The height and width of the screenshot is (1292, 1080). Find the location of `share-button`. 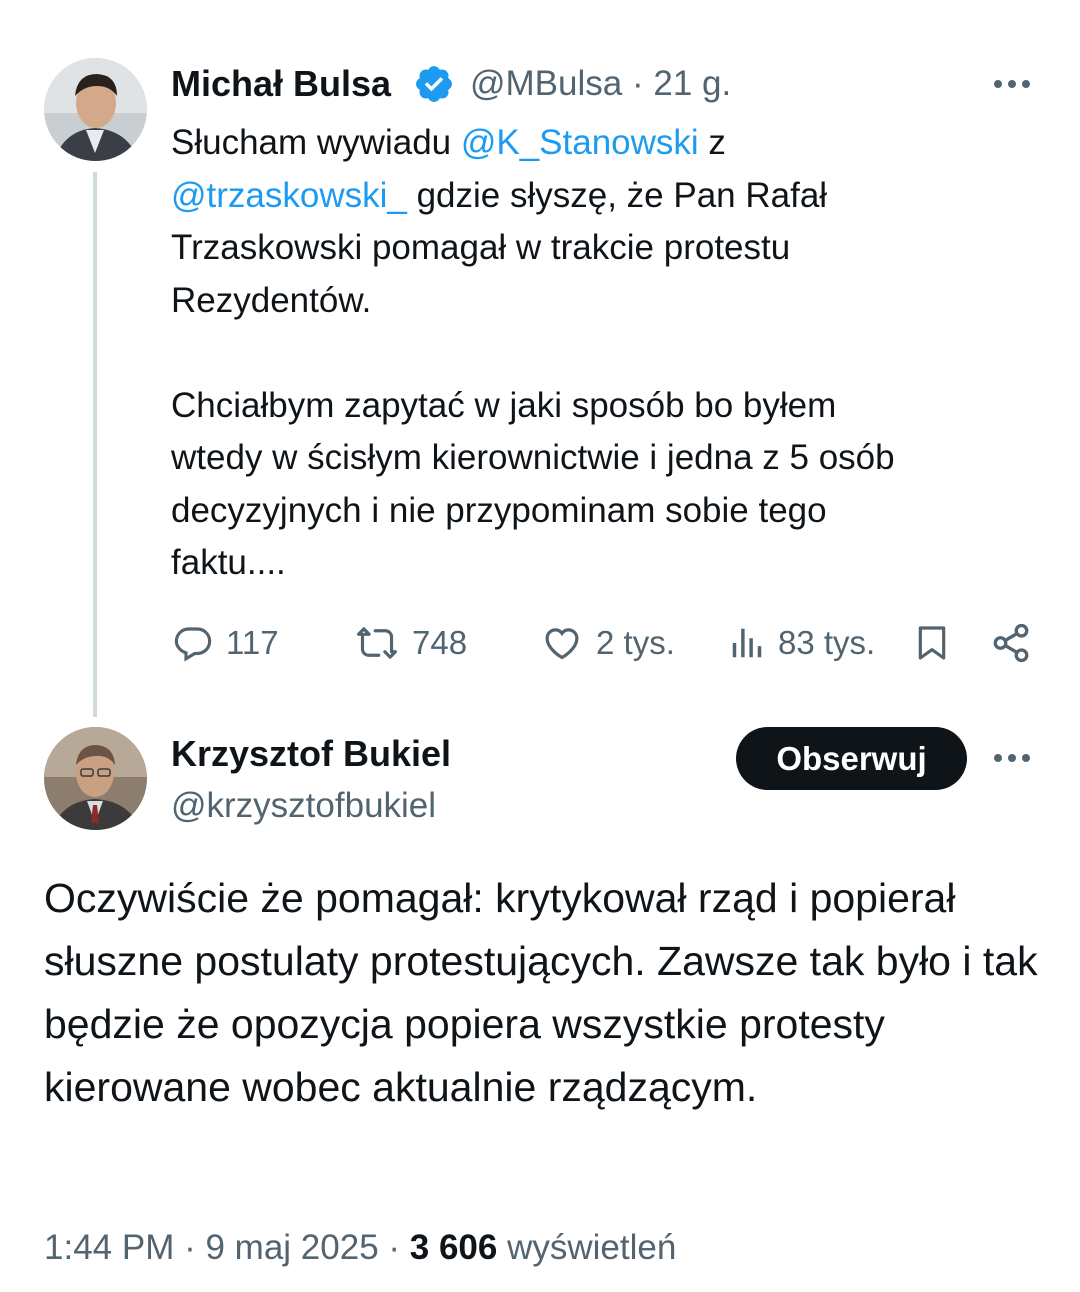

share-button is located at coordinates (1011, 643).